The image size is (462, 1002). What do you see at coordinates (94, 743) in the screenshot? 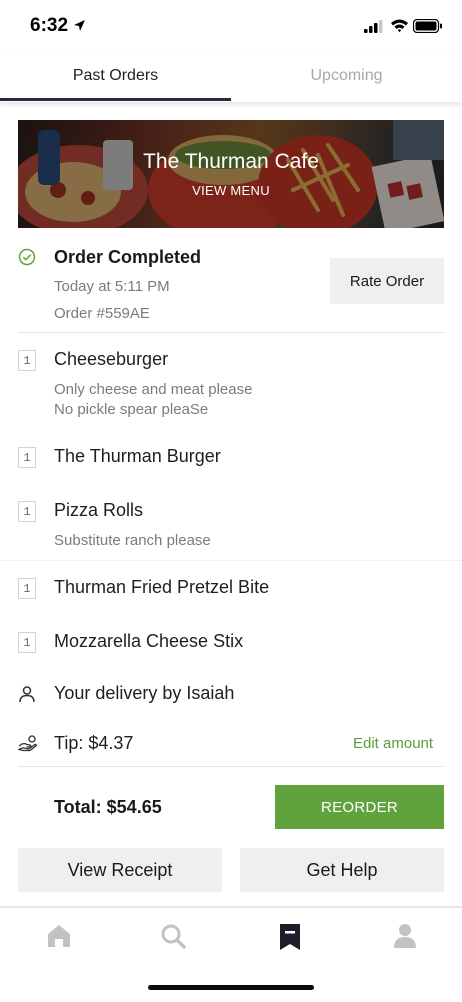
I see `tip-amount: Tip: $4.37` at bounding box center [94, 743].